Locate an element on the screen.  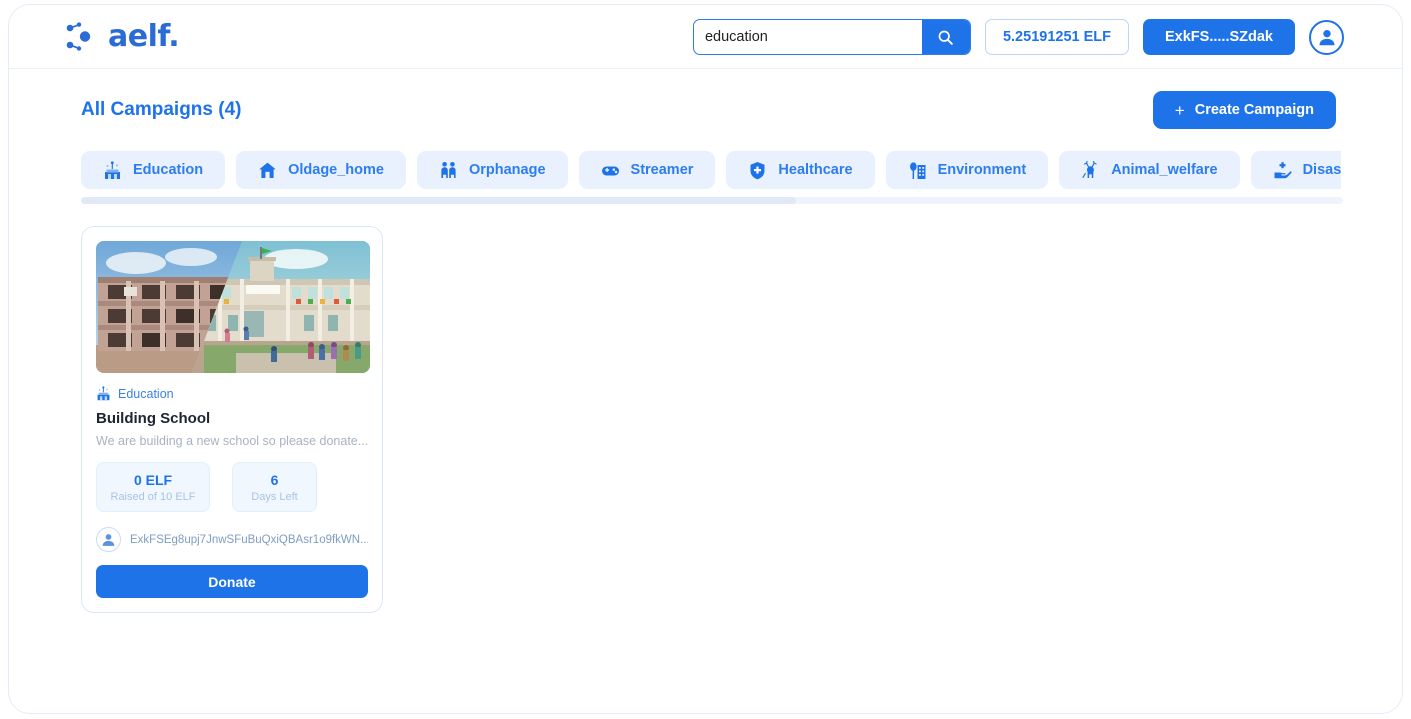
header-actions: 5.25191251 ELF ExkFS.....SZdak is located at coordinates (1018, 37).